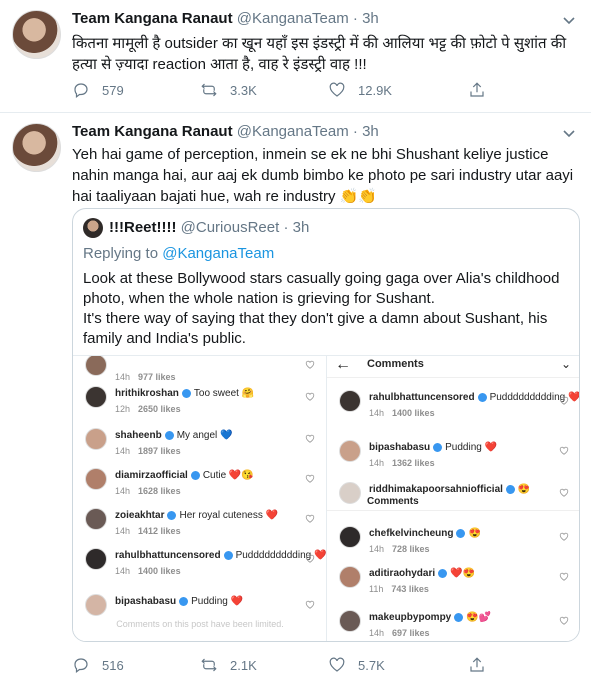 The height and width of the screenshot is (675, 591). Describe the element at coordinates (228, 475) in the screenshot. I see `comment-body: Cutie ❤️😘` at that location.